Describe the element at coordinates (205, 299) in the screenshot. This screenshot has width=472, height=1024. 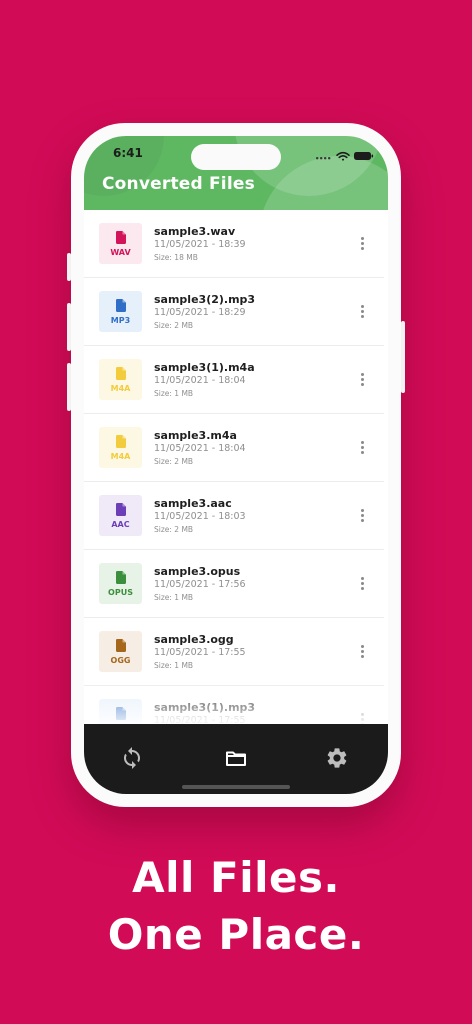
I see `file-name: sample3(2).mp3` at that location.